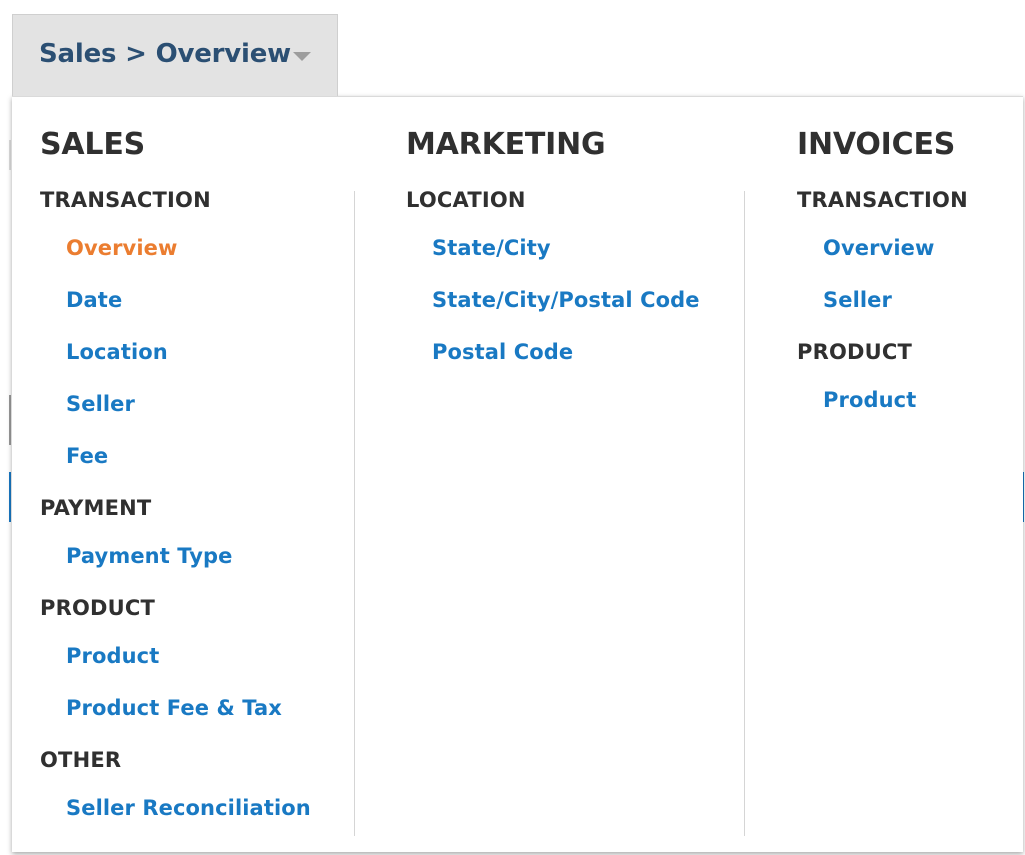 The image size is (1025, 855). What do you see at coordinates (491, 248) in the screenshot?
I see `menu-link-state-city: State/City` at bounding box center [491, 248].